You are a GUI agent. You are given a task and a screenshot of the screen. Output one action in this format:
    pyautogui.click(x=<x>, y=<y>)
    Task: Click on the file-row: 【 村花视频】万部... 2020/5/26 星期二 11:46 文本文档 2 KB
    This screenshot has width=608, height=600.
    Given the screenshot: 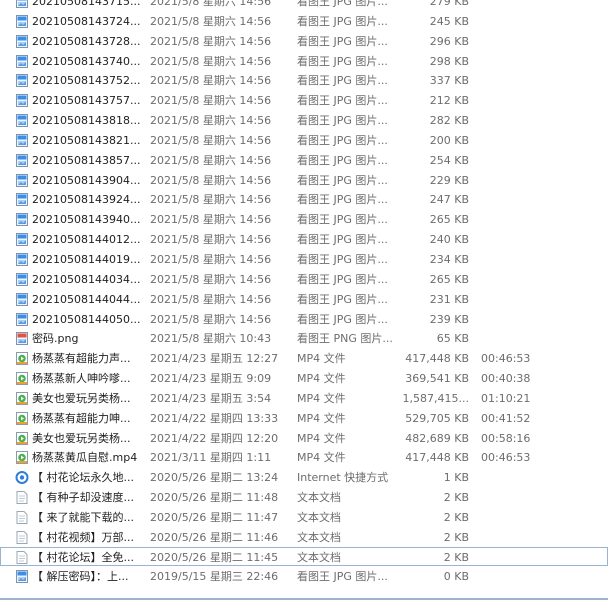 What is the action you would take?
    pyautogui.click(x=304, y=537)
    